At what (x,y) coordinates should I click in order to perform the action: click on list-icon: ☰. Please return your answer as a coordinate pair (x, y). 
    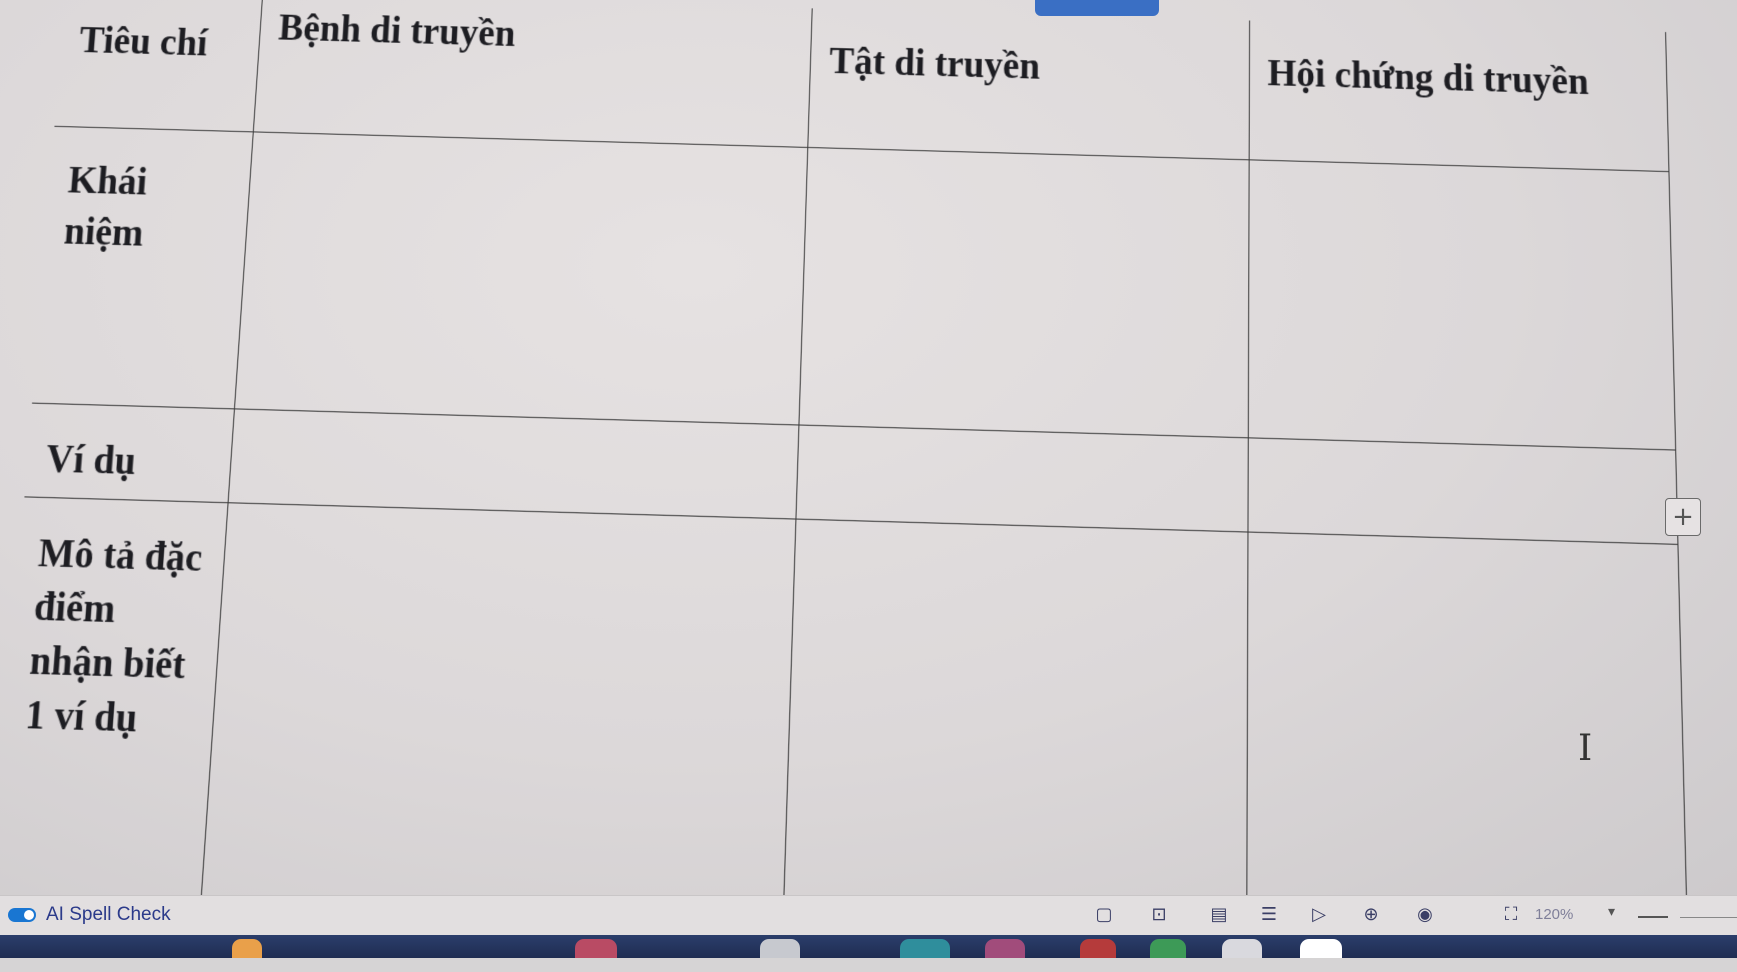
    Looking at the image, I should click on (1269, 915).